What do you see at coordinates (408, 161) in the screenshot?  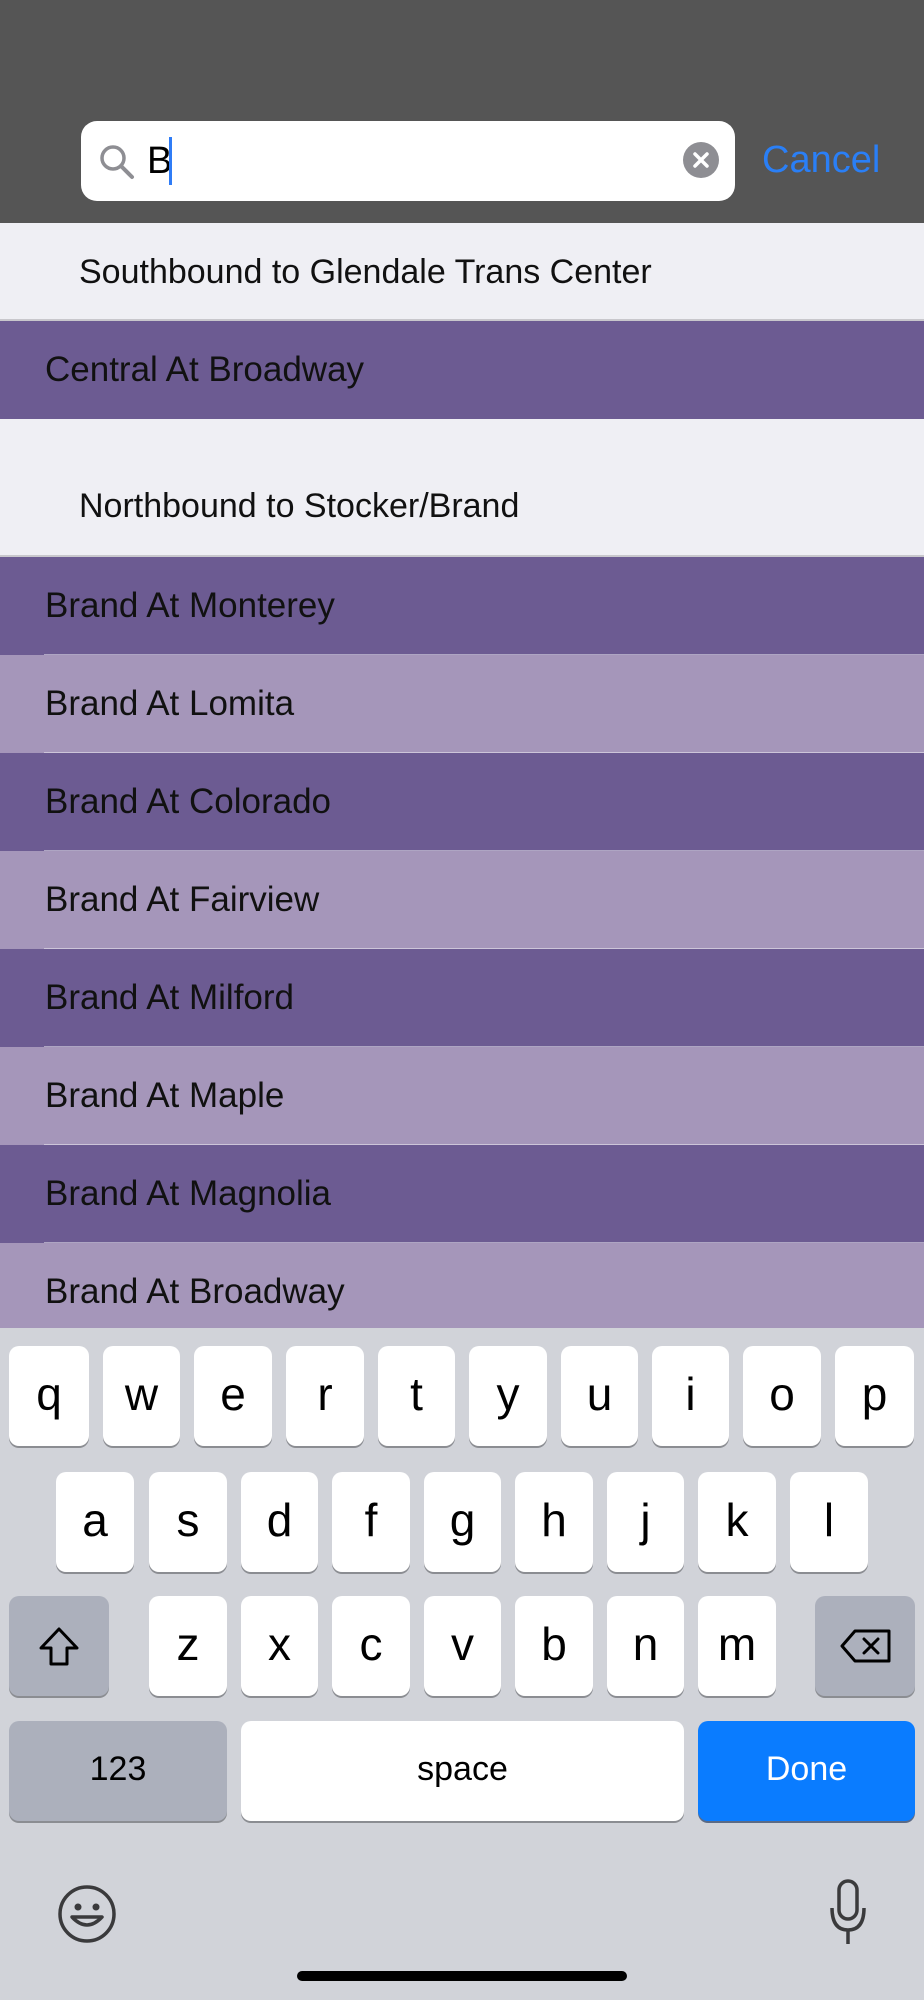 I see `search-field: B` at bounding box center [408, 161].